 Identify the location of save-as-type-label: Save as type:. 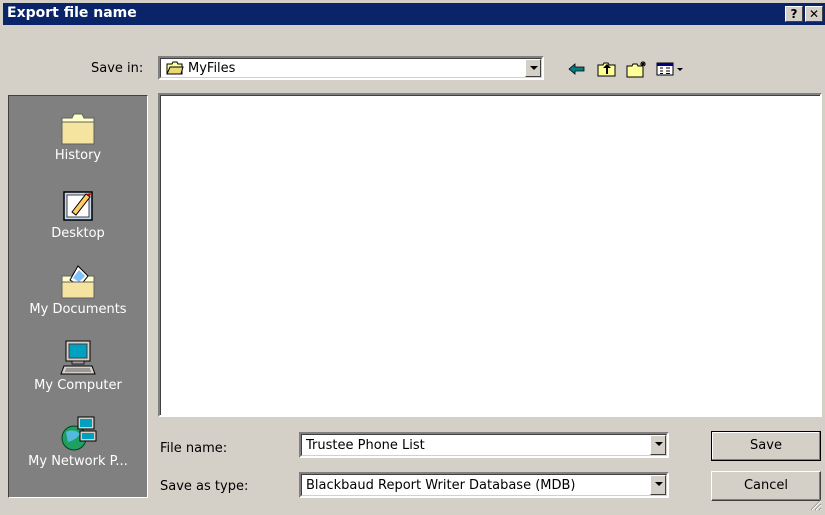
(204, 486).